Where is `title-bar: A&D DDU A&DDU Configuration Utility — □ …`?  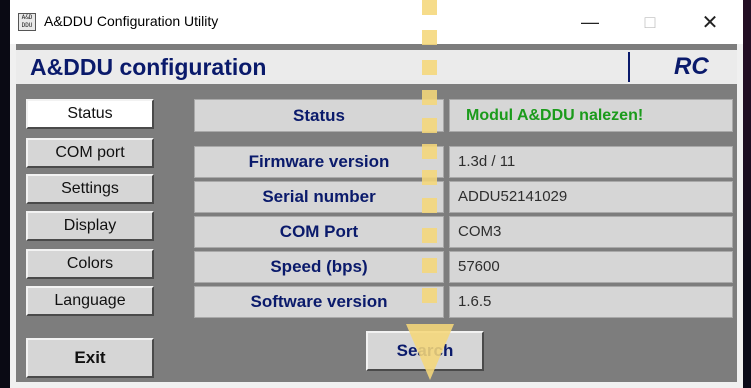
title-bar: A&D DDU A&DDU Configuration Utility — □ … is located at coordinates (376, 22).